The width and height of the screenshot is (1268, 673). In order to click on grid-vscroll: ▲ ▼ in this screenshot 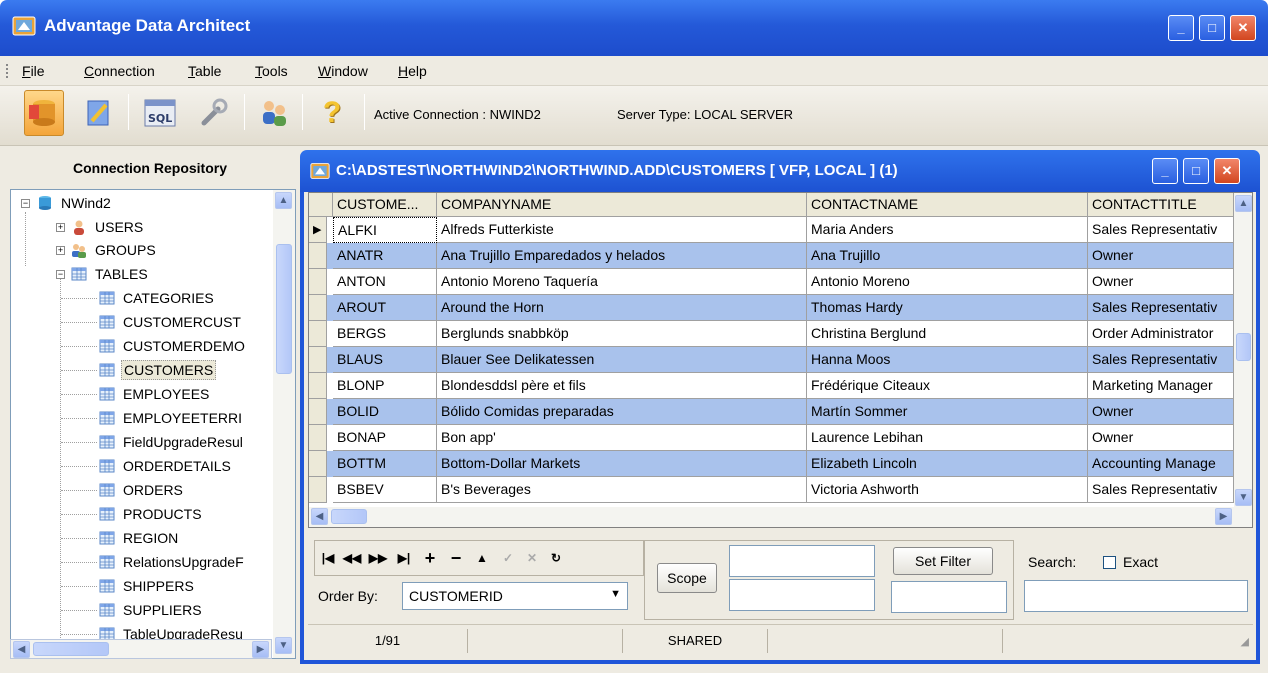, I will do `click(1243, 350)`.